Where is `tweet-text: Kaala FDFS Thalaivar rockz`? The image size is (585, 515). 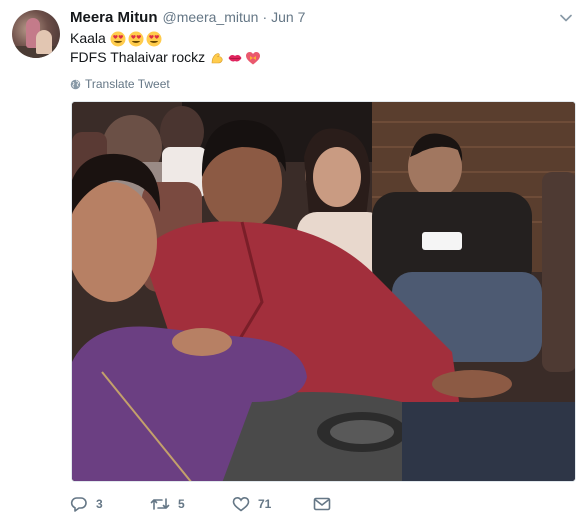
tweet-text: Kaala FDFS Thalaivar rockz is located at coordinates (165, 48).